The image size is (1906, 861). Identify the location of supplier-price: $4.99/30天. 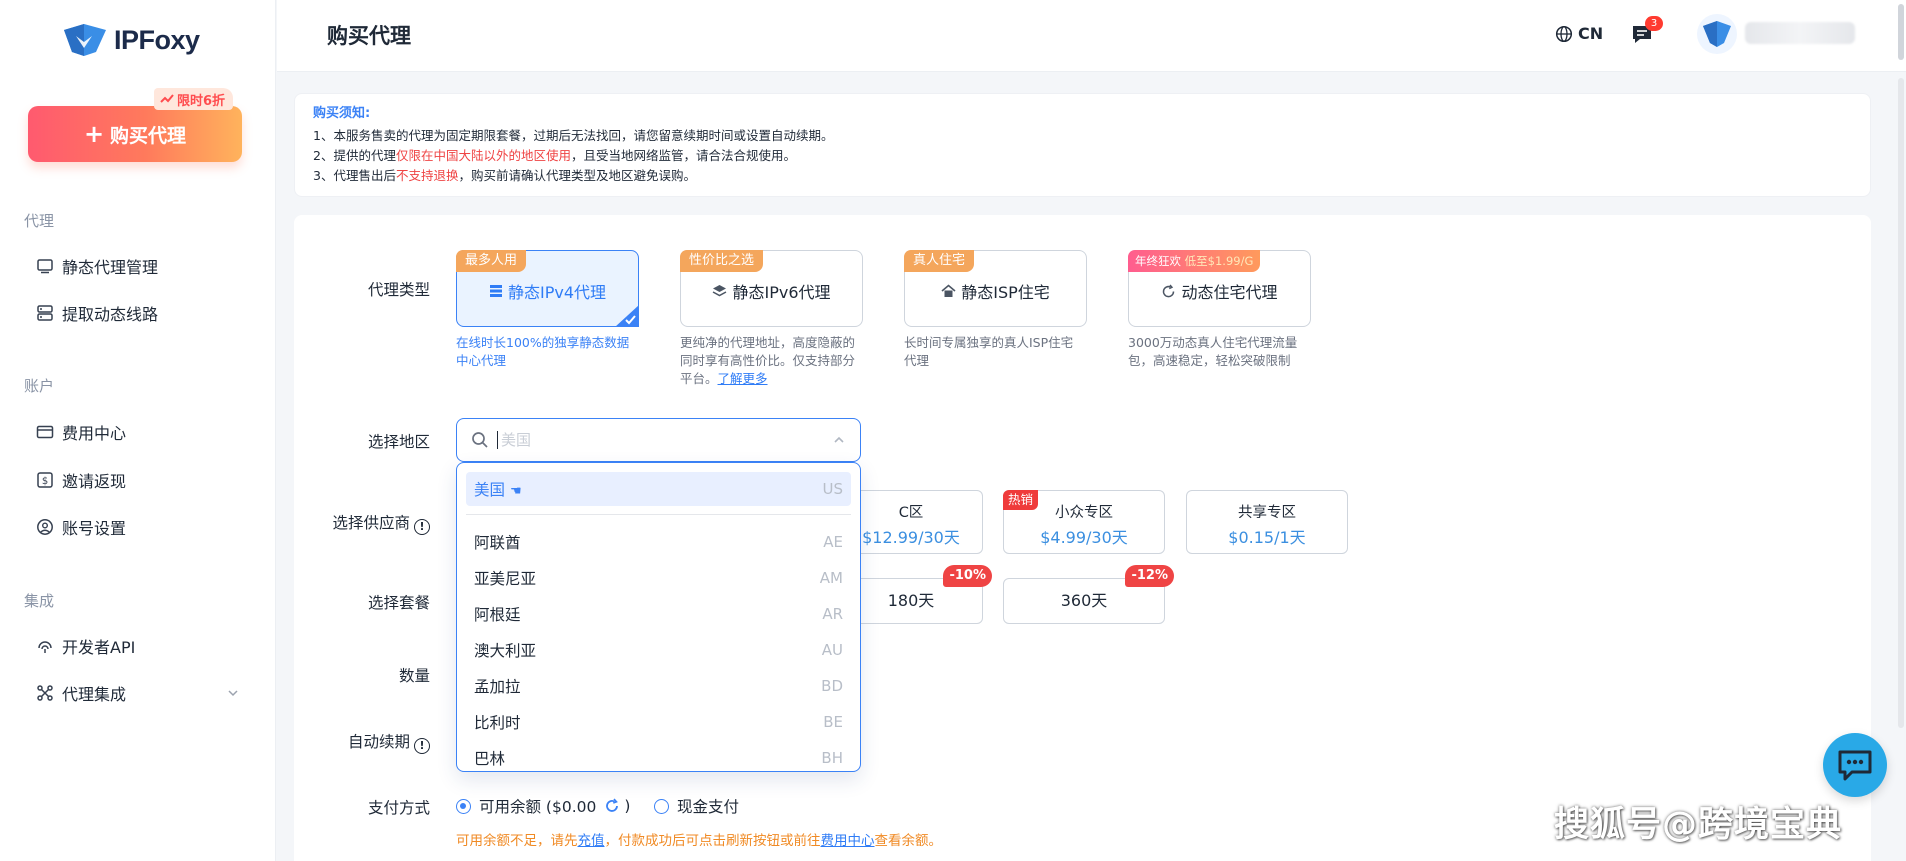
(1084, 537).